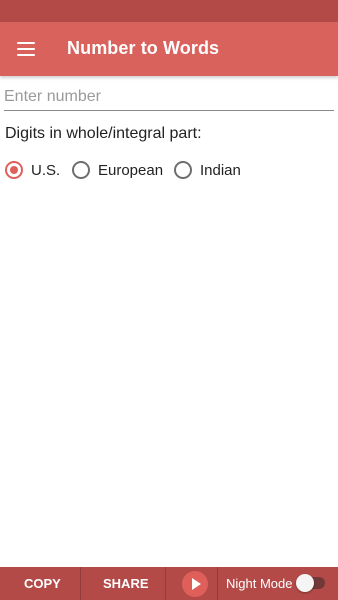 Image resolution: width=338 pixels, height=600 pixels. I want to click on status-bar, so click(169, 11).